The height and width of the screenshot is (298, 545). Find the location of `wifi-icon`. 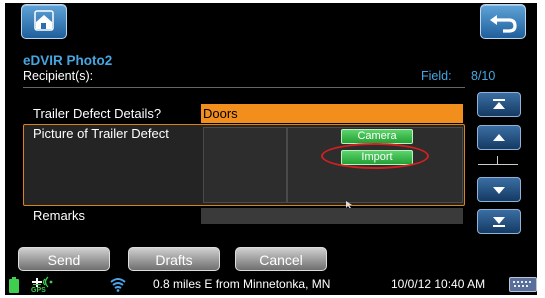

wifi-icon is located at coordinates (118, 285).